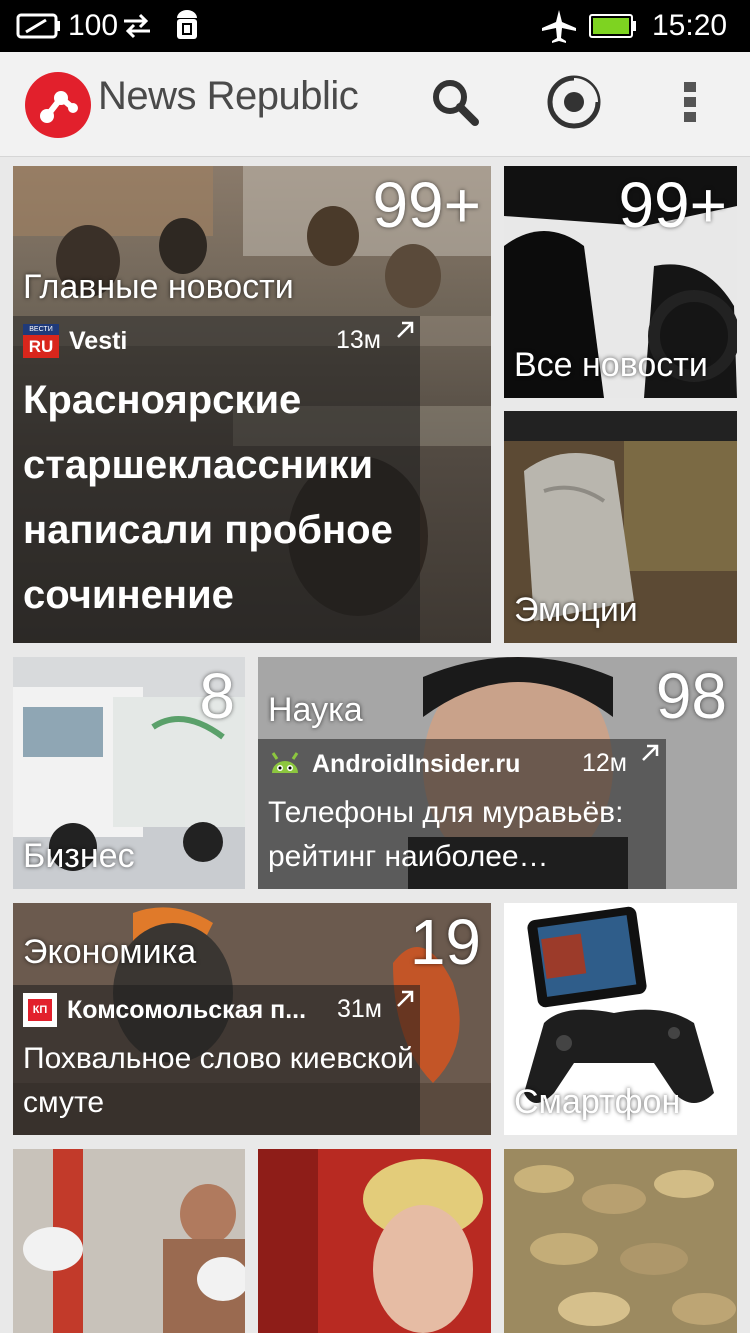  I want to click on article-source: ВЕСТИ RU Vesti, so click(75, 341).